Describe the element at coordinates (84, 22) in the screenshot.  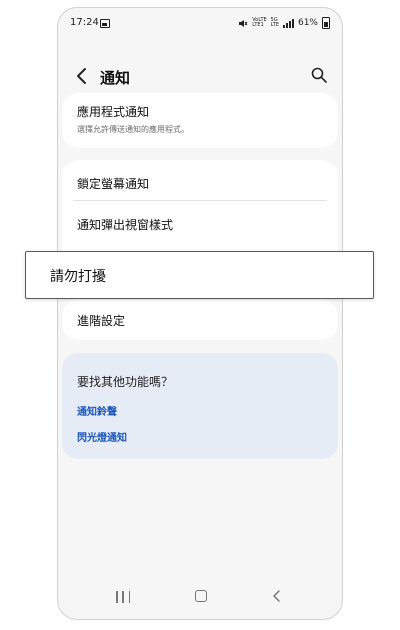
I see `status-time: 17:24` at that location.